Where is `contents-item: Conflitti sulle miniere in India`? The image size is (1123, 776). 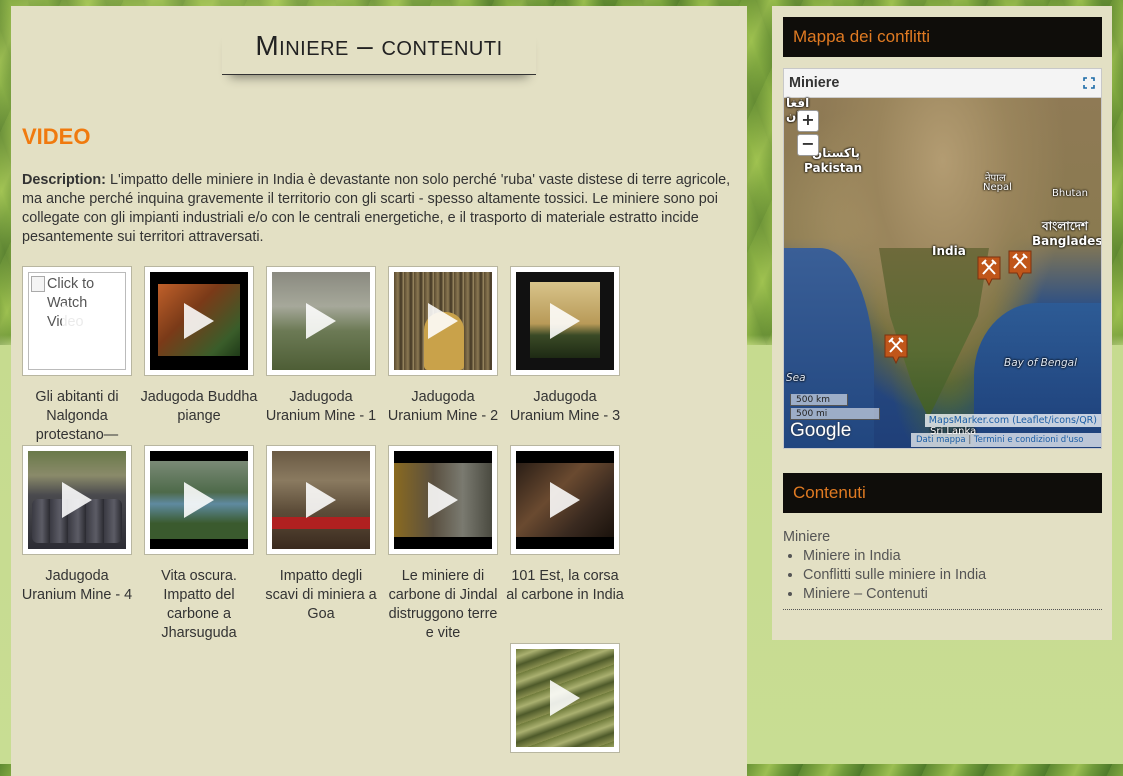
contents-item: Conflitti sulle miniere in India is located at coordinates (952, 575).